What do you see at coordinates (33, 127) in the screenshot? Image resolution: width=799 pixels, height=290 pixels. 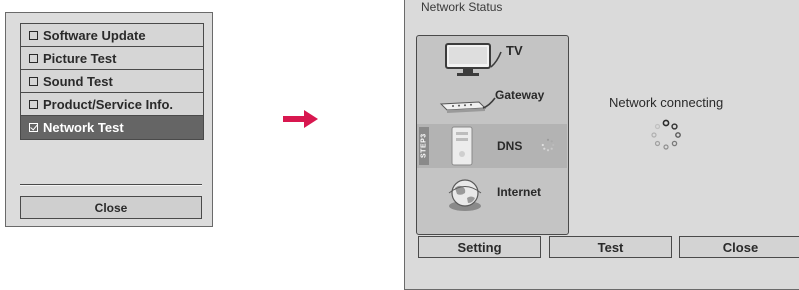 I see `checkbox-checked-icon` at bounding box center [33, 127].